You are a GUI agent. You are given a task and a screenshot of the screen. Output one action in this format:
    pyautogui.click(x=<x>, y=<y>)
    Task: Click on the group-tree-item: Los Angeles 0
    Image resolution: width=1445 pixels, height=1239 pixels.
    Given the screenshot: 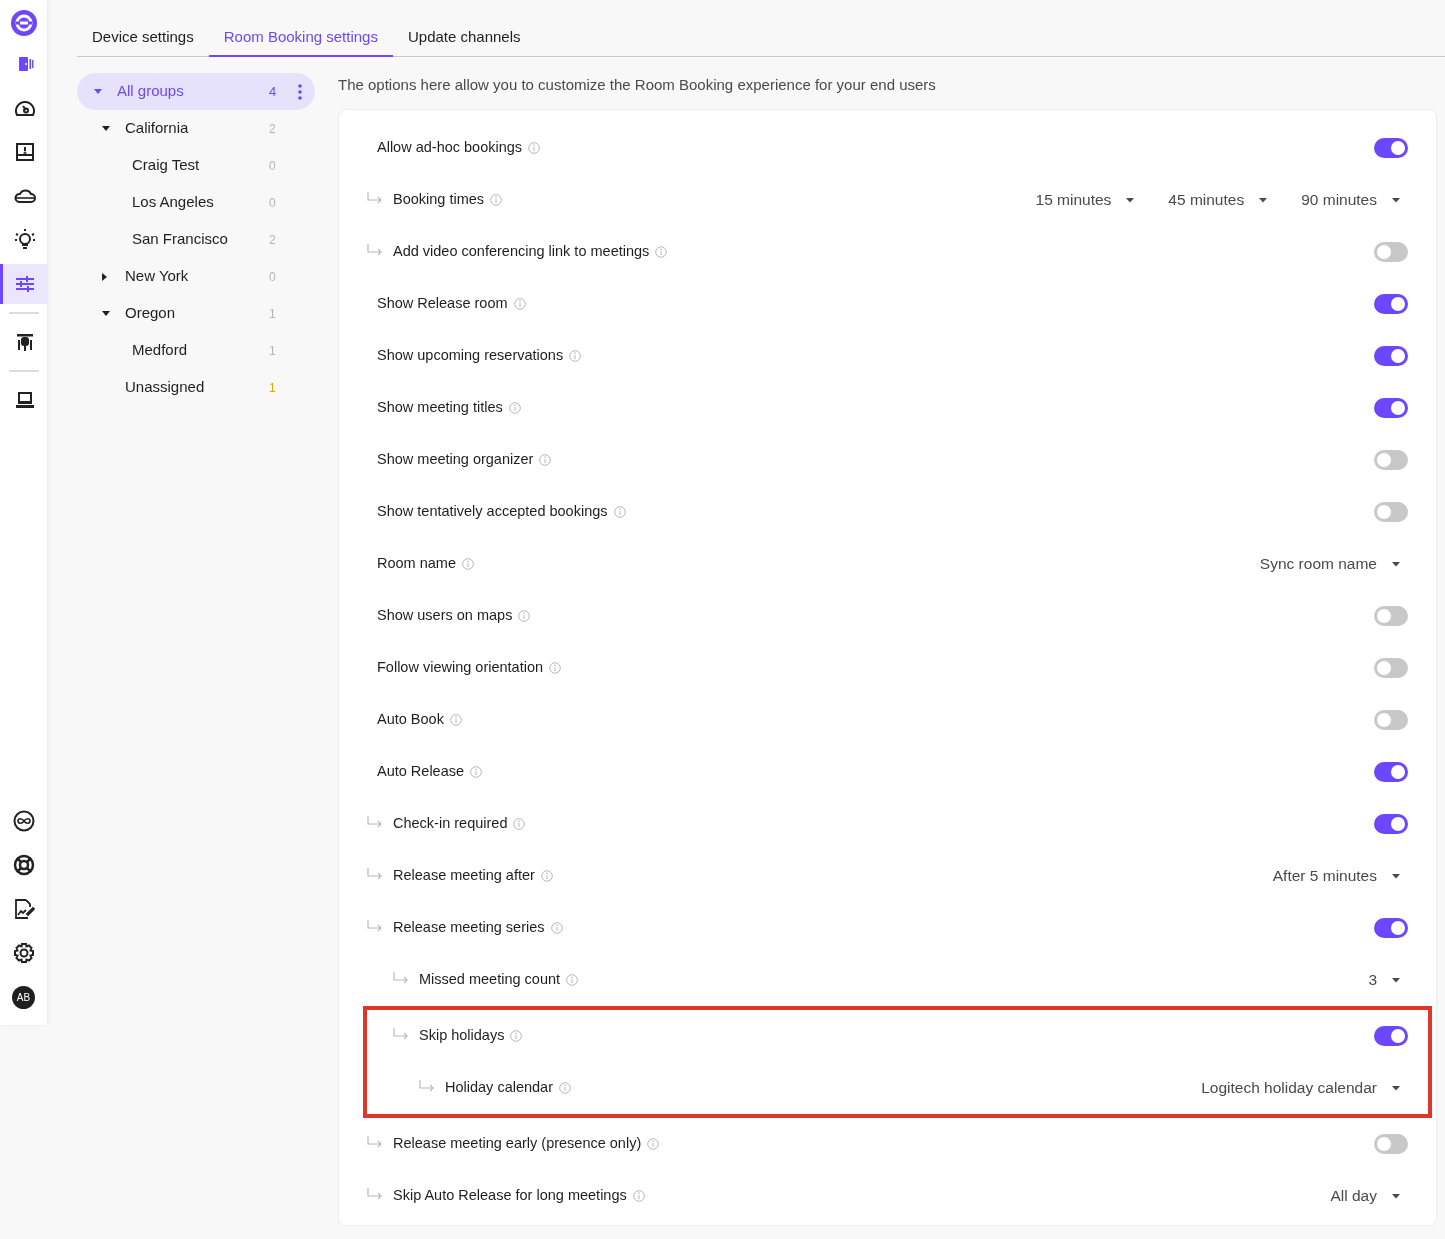 What is the action you would take?
    pyautogui.click(x=196, y=202)
    